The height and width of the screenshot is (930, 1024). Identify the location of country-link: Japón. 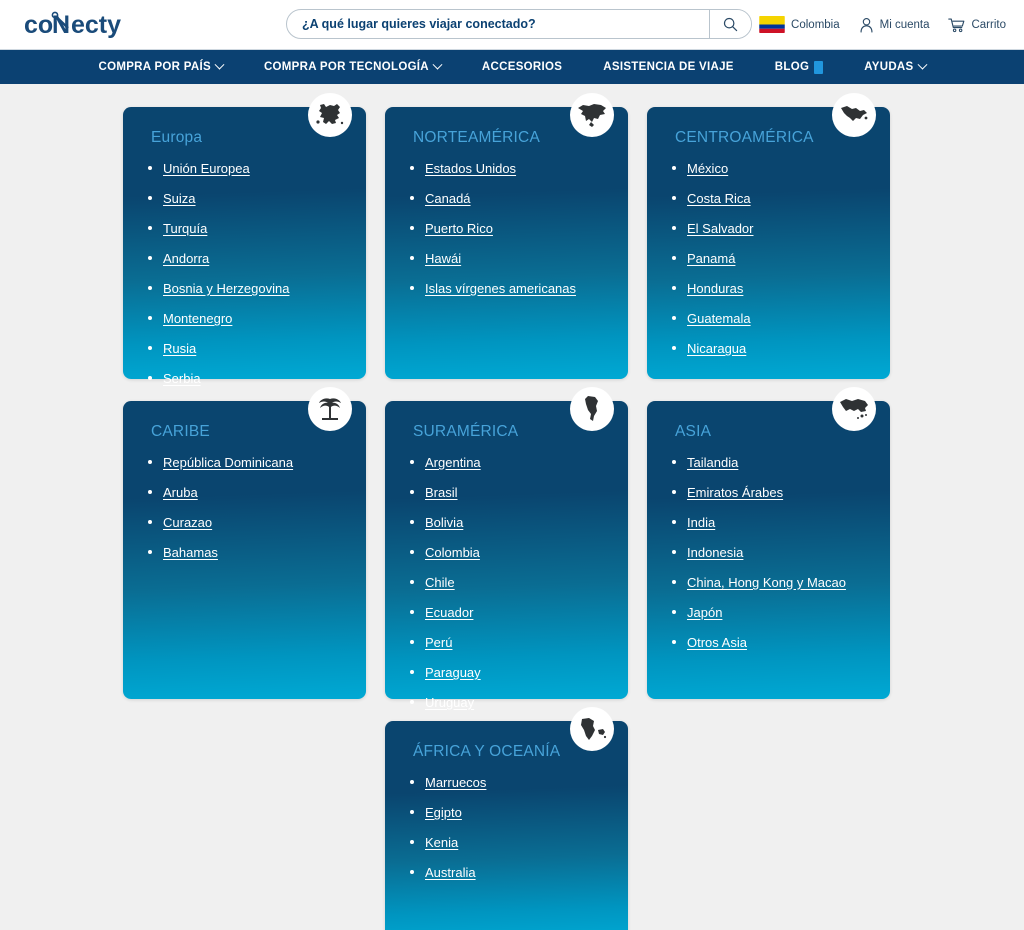
(704, 612).